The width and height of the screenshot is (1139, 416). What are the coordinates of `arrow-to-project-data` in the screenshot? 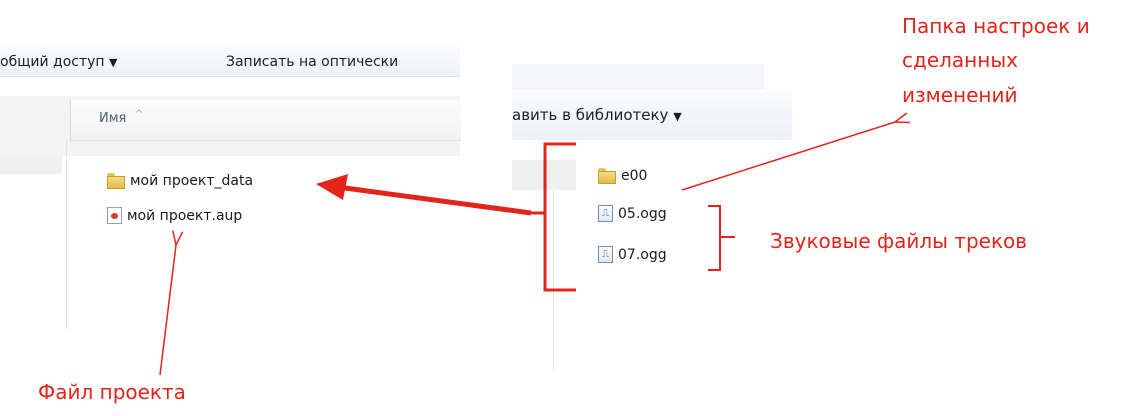 It's located at (438, 200).